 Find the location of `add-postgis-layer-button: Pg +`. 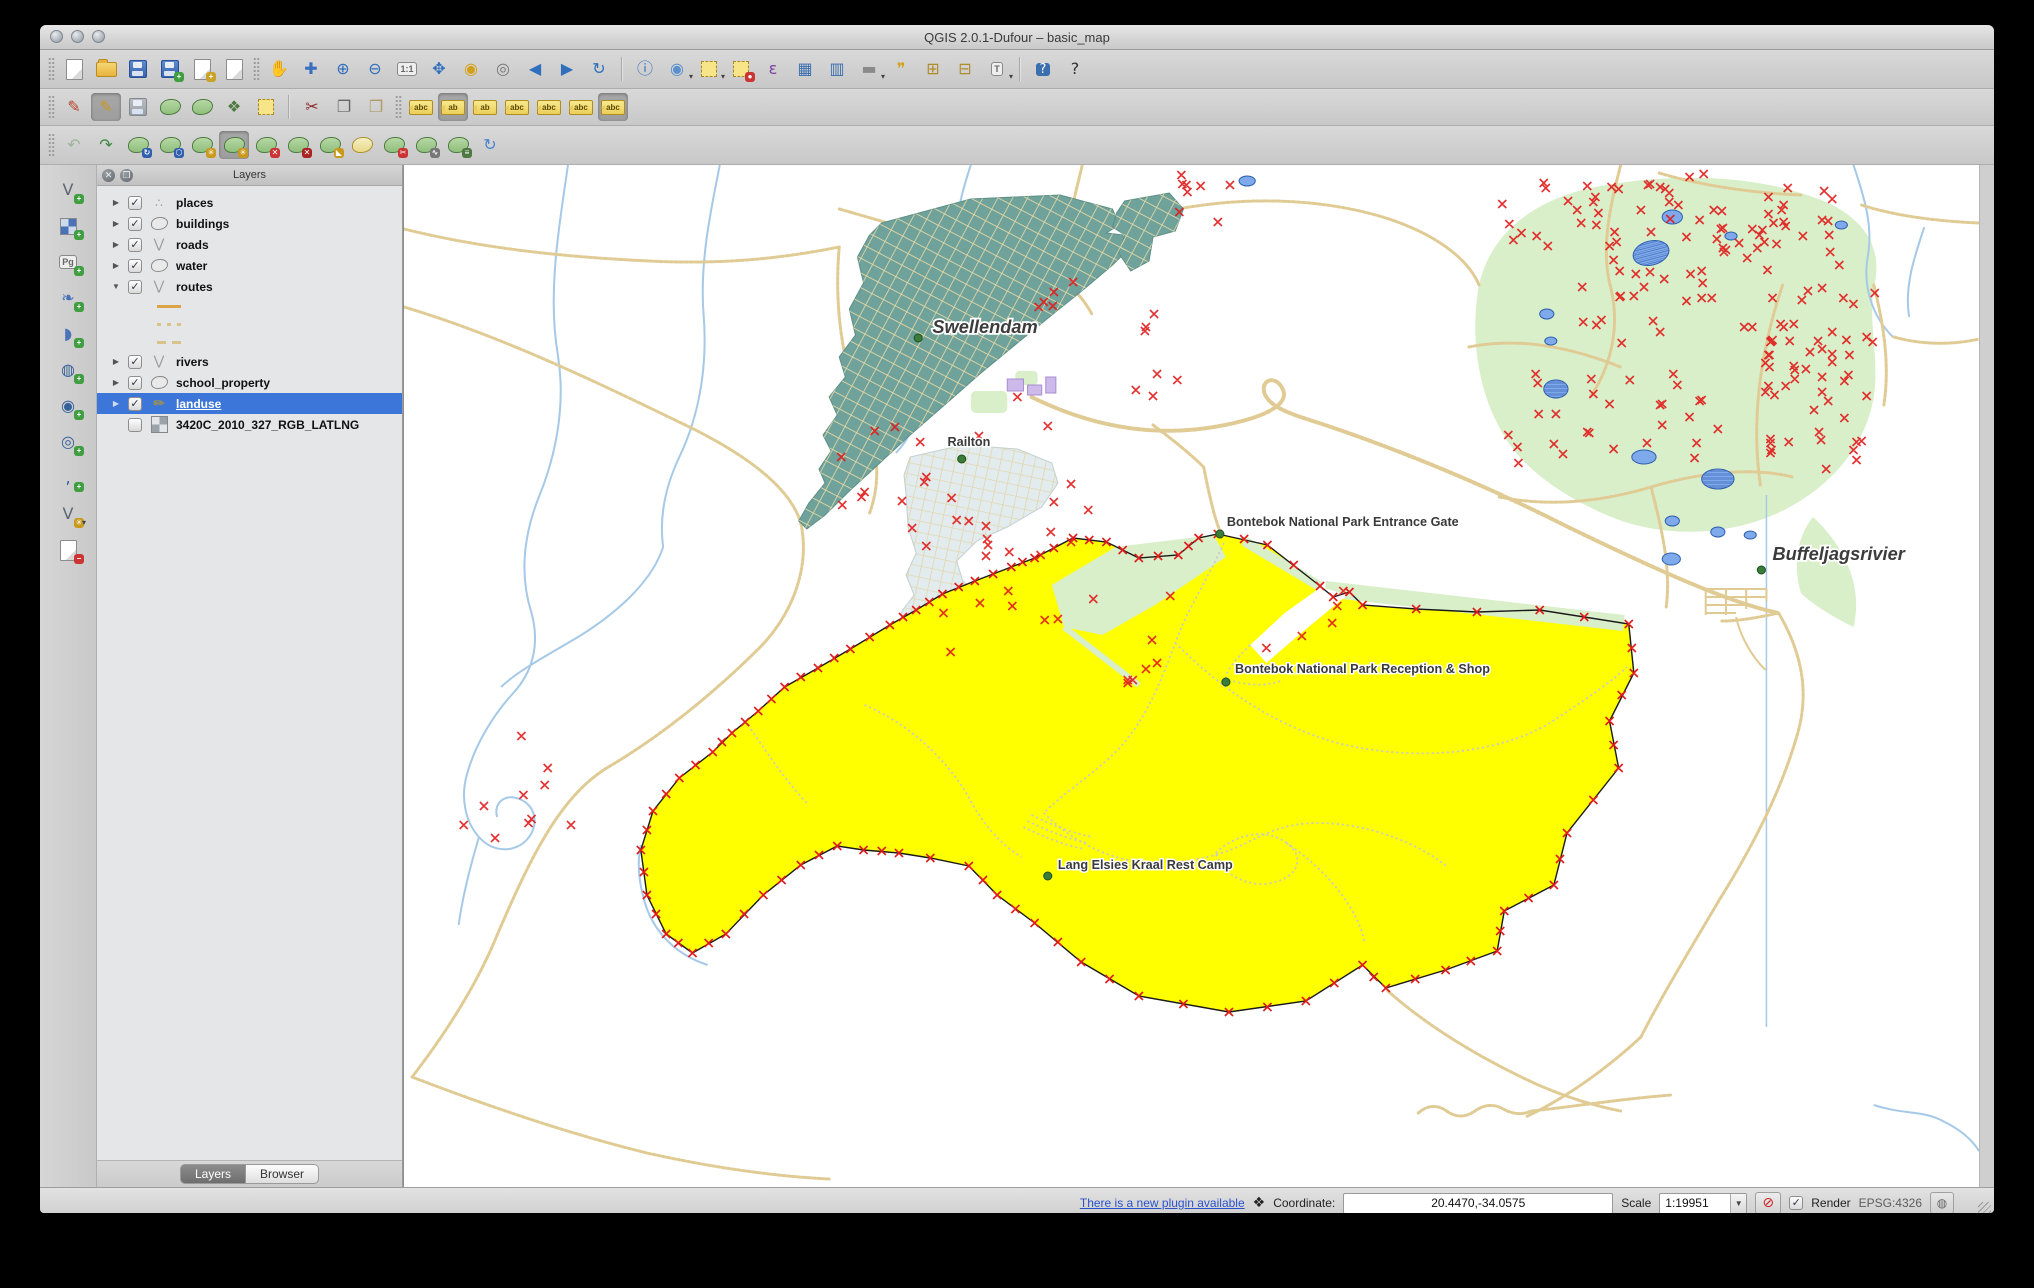

add-postgis-layer-button: Pg + is located at coordinates (68, 262).